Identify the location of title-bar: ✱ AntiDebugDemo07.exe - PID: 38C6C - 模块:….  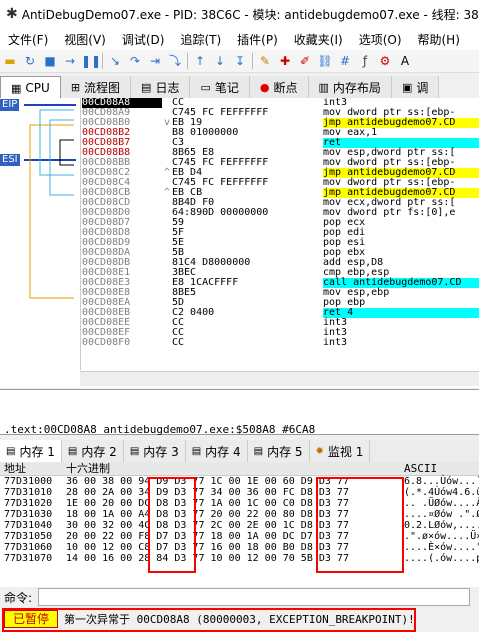
(239, 14).